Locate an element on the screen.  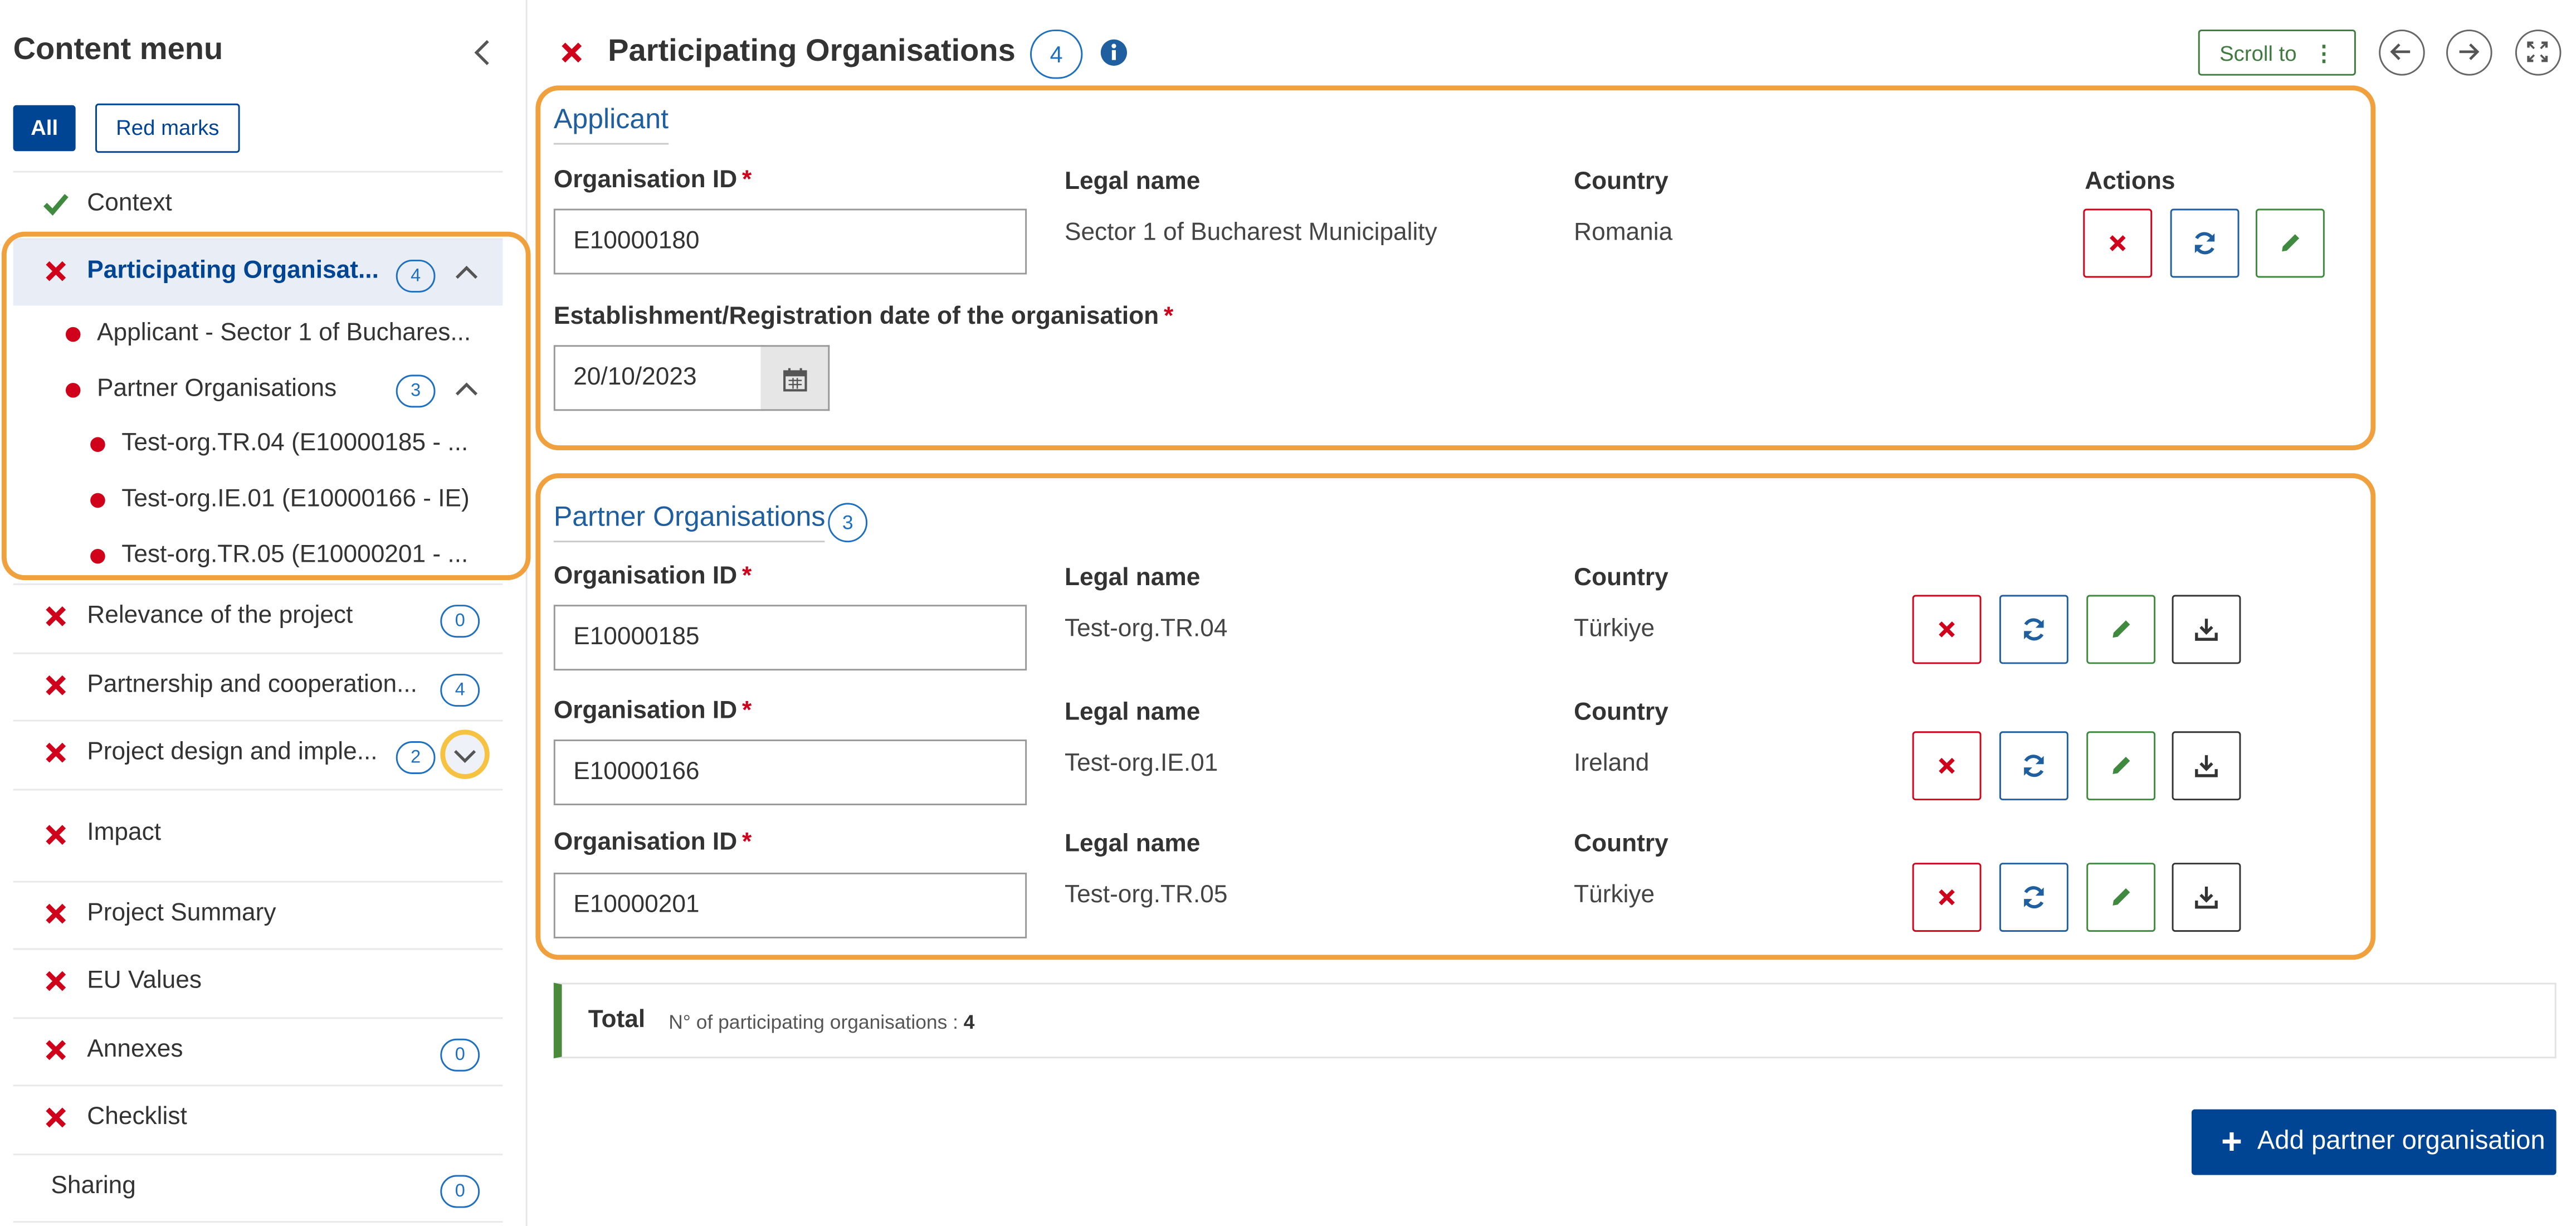
scroll-to-button: Scroll to ⋮ is located at coordinates (2277, 53).